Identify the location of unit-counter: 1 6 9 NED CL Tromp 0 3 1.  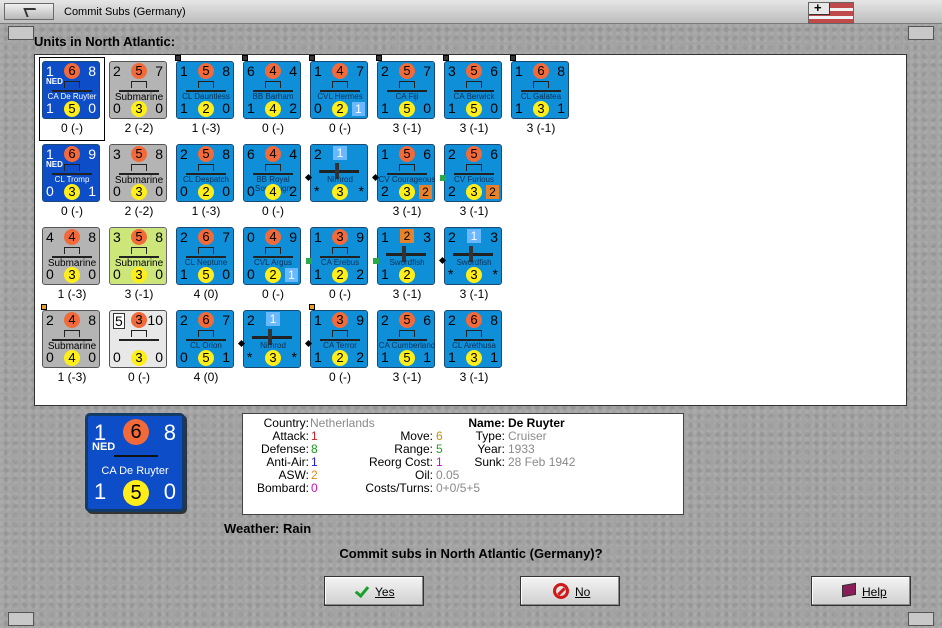
(71, 173).